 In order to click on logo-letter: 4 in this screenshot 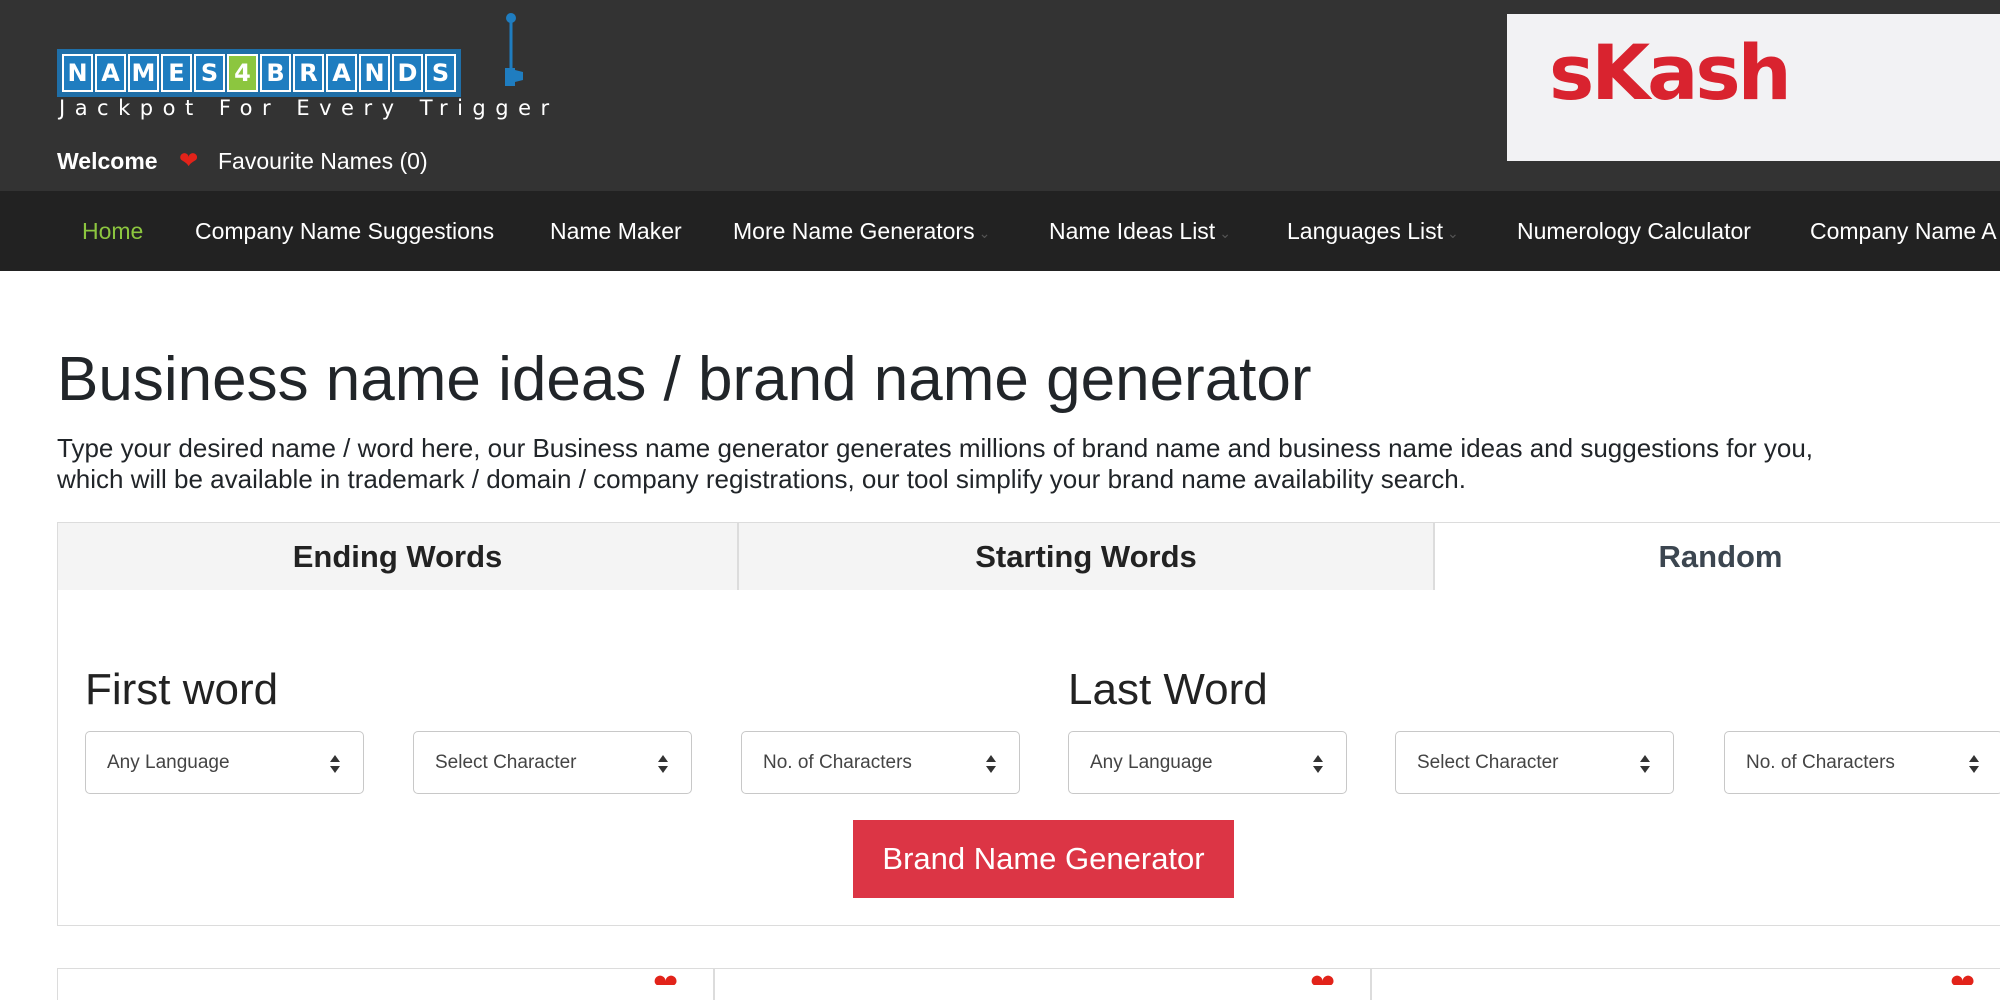, I will do `click(242, 73)`.